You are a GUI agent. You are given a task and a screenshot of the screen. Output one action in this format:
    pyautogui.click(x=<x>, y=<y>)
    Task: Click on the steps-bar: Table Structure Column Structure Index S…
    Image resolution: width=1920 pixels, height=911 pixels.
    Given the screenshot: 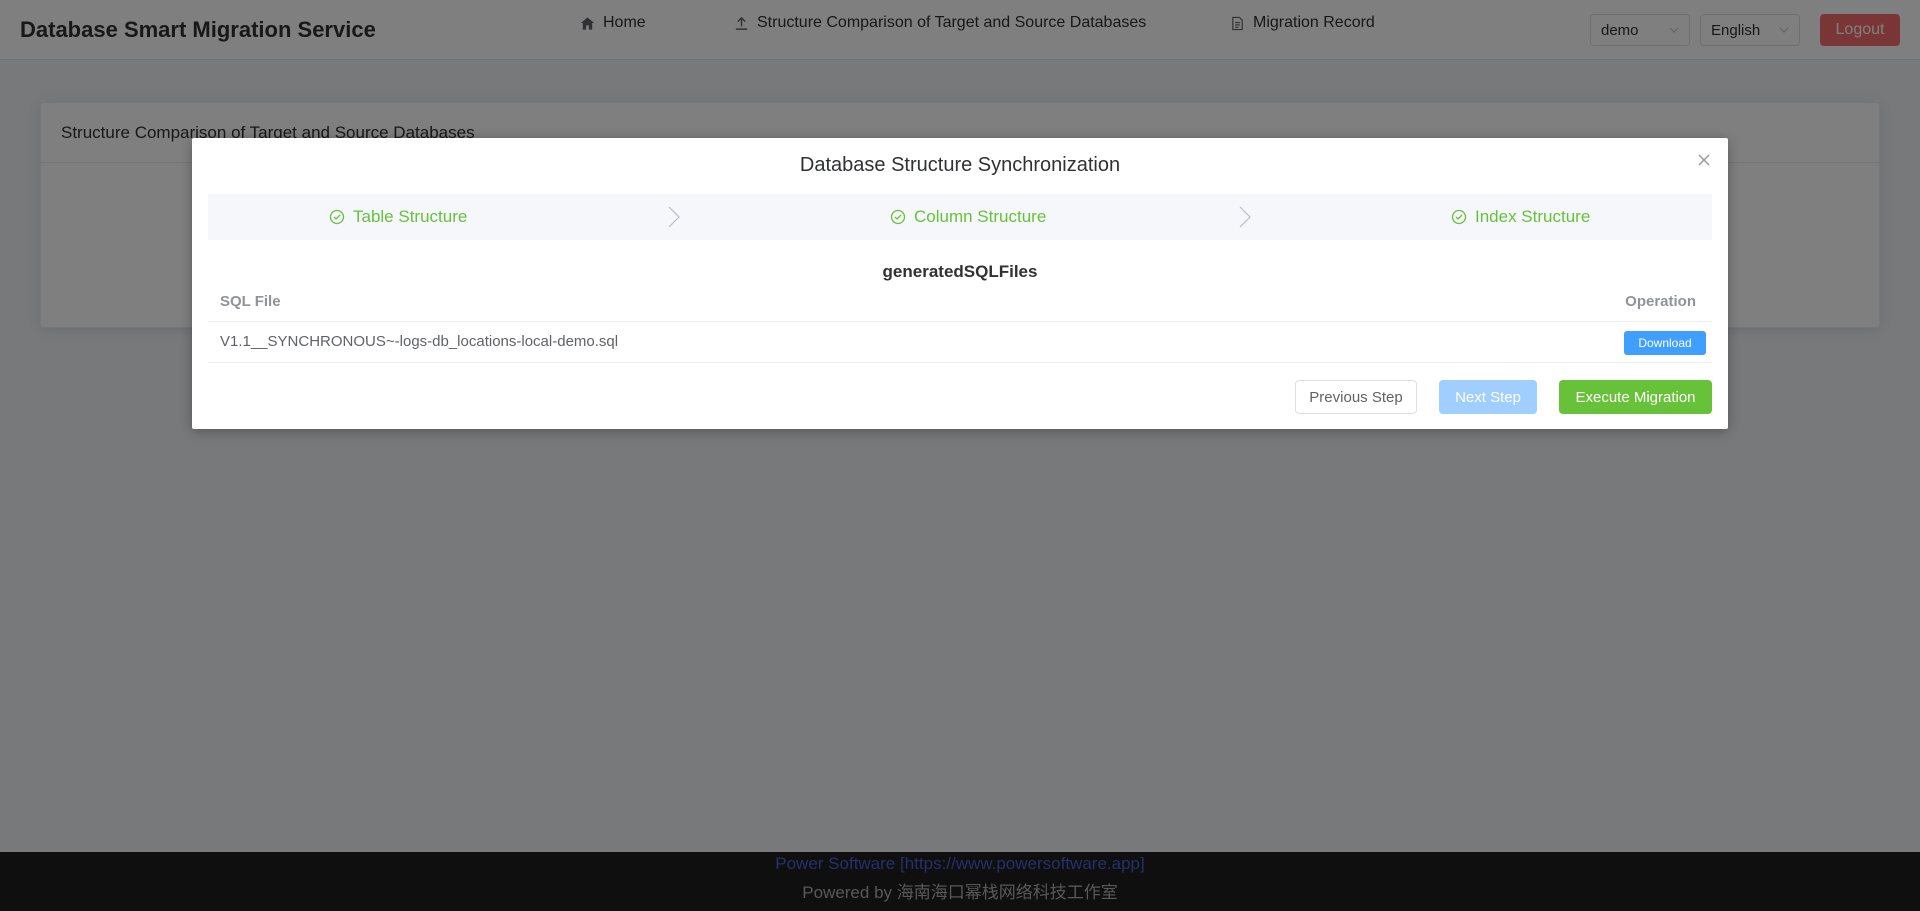 What is the action you would take?
    pyautogui.click(x=960, y=217)
    